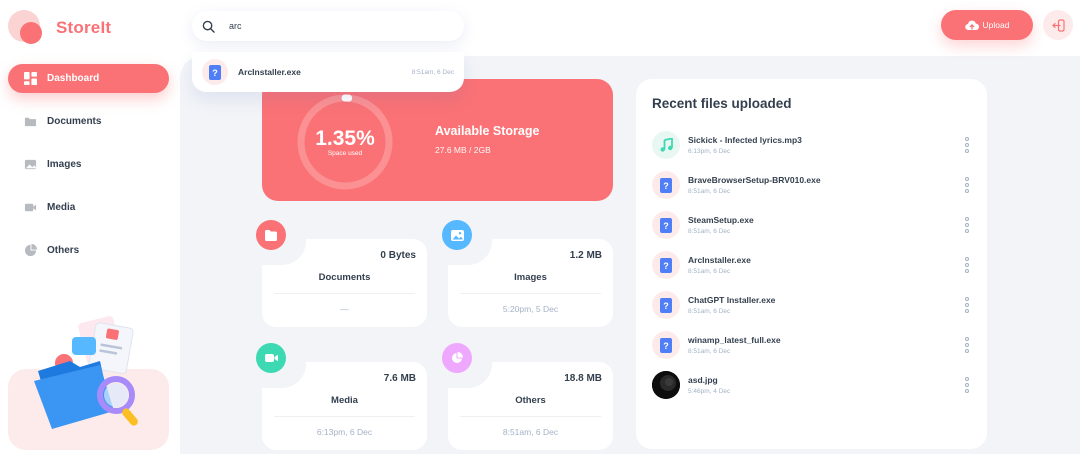 This screenshot has height=454, width=1080. I want to click on list-item: ? winamp_latest_full.exe 8:51am, 6 Dec, so click(812, 345).